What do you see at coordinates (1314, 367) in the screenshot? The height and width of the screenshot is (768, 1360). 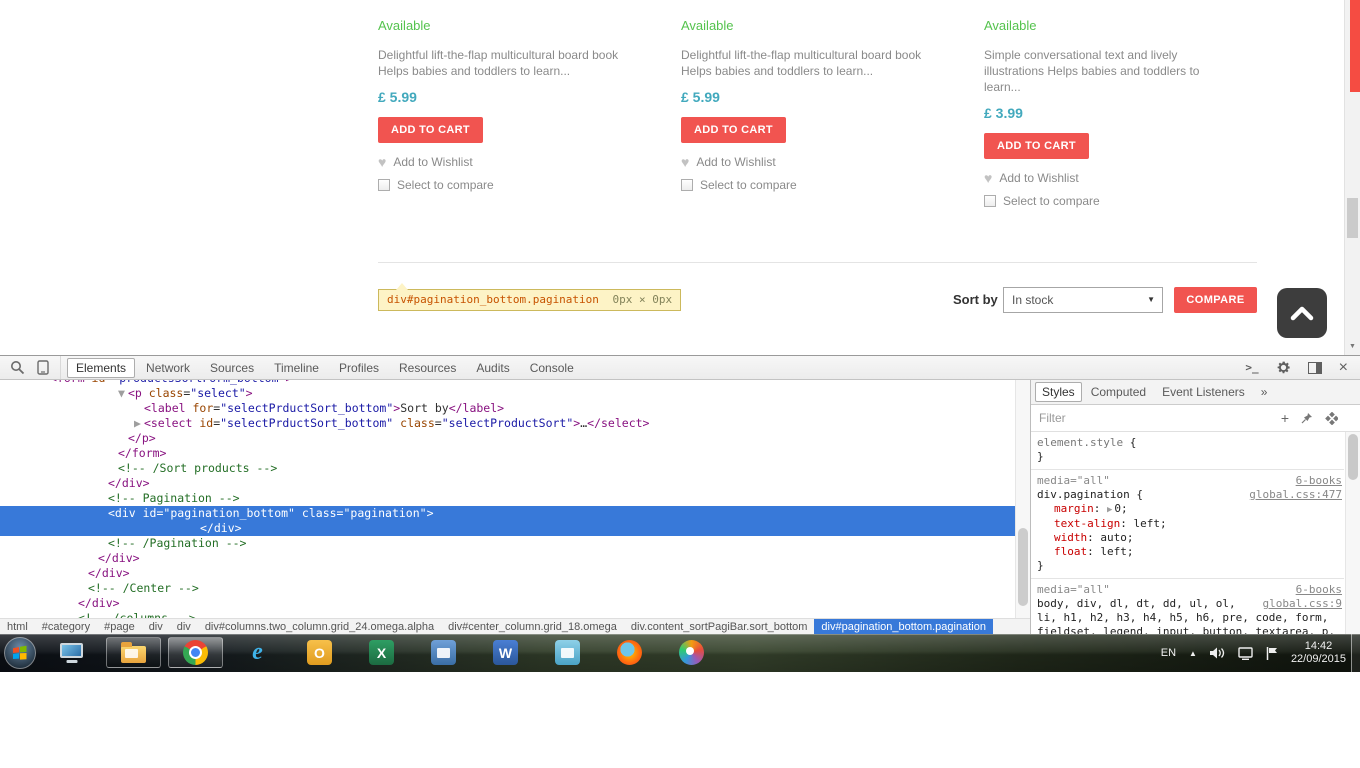 I see `dock-side-icon` at bounding box center [1314, 367].